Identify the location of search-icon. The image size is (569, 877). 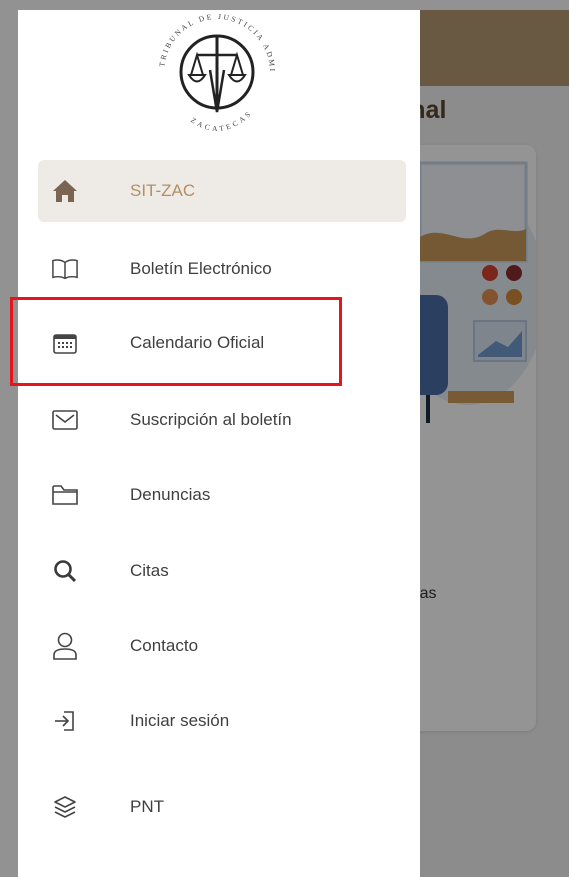
(65, 571).